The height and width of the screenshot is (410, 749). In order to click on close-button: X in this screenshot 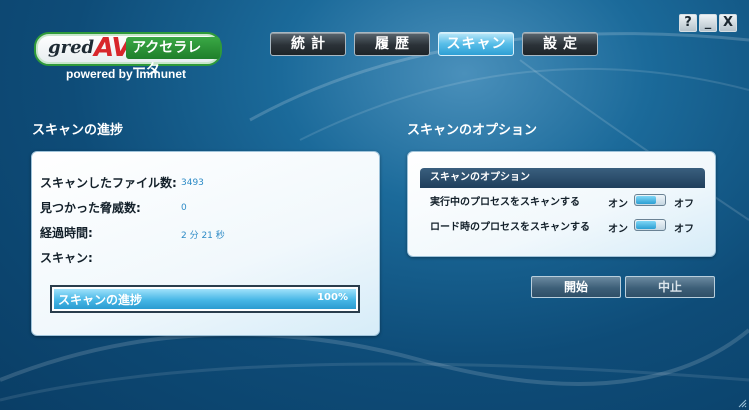, I will do `click(728, 23)`.